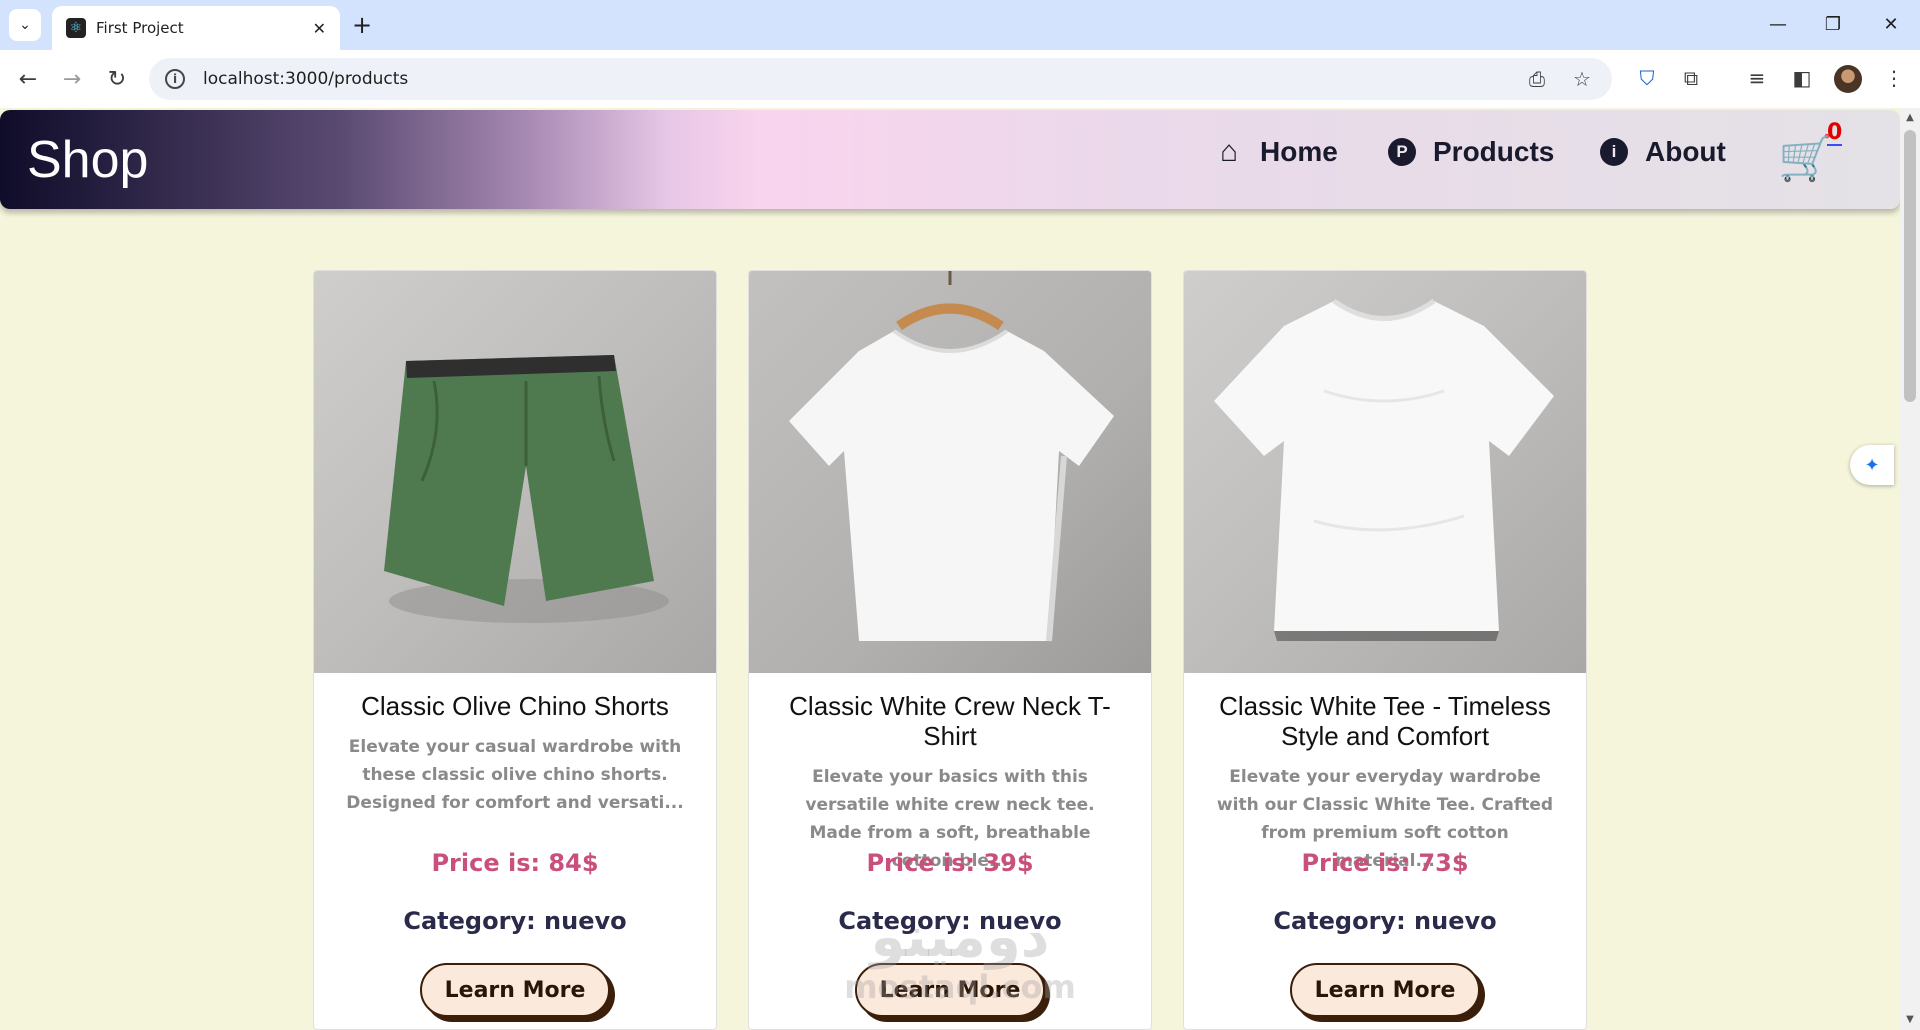 This screenshot has height=1030, width=1920. I want to click on nav-about: i About, so click(1663, 152).